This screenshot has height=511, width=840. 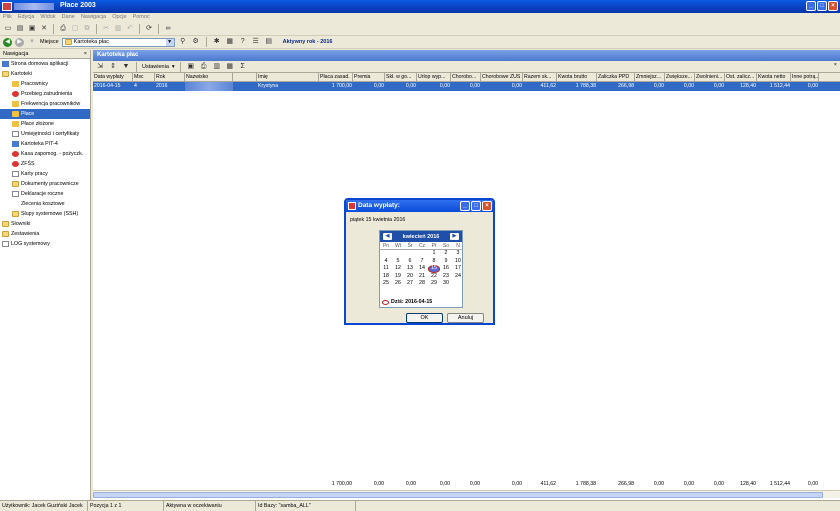 I want to click on glasses-icon: ∞, so click(x=168, y=29).